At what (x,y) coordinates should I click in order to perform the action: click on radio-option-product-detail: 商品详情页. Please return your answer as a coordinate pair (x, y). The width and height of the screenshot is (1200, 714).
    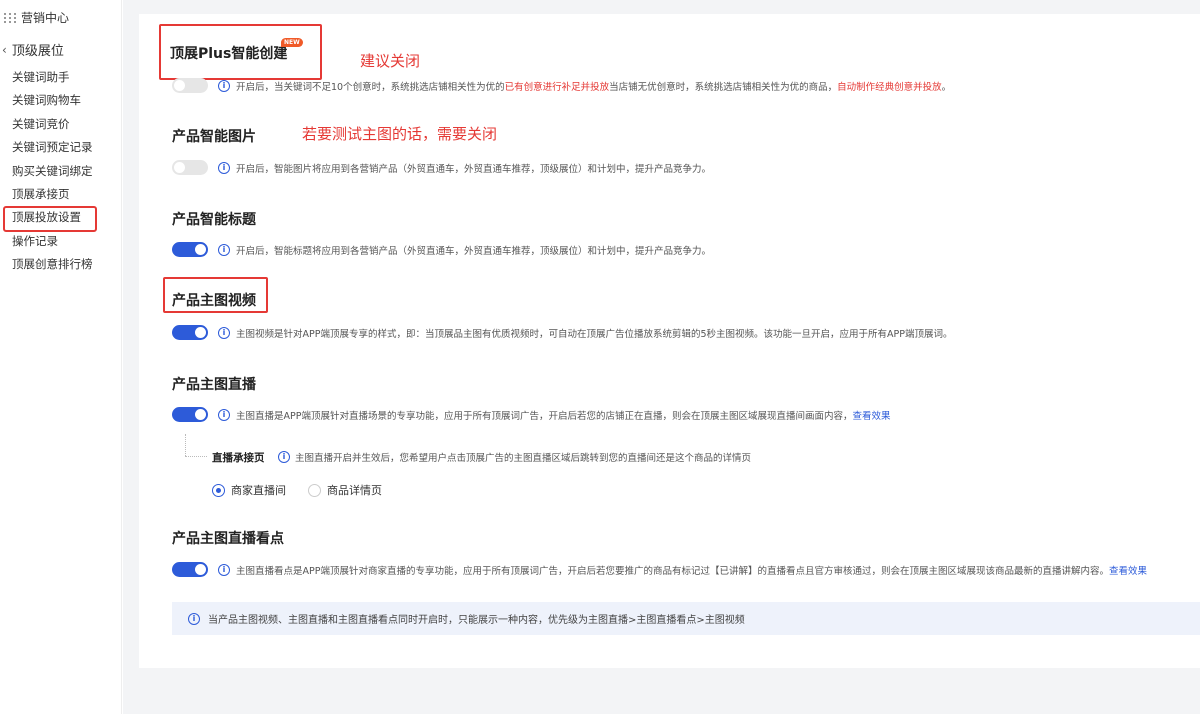
    Looking at the image, I should click on (345, 490).